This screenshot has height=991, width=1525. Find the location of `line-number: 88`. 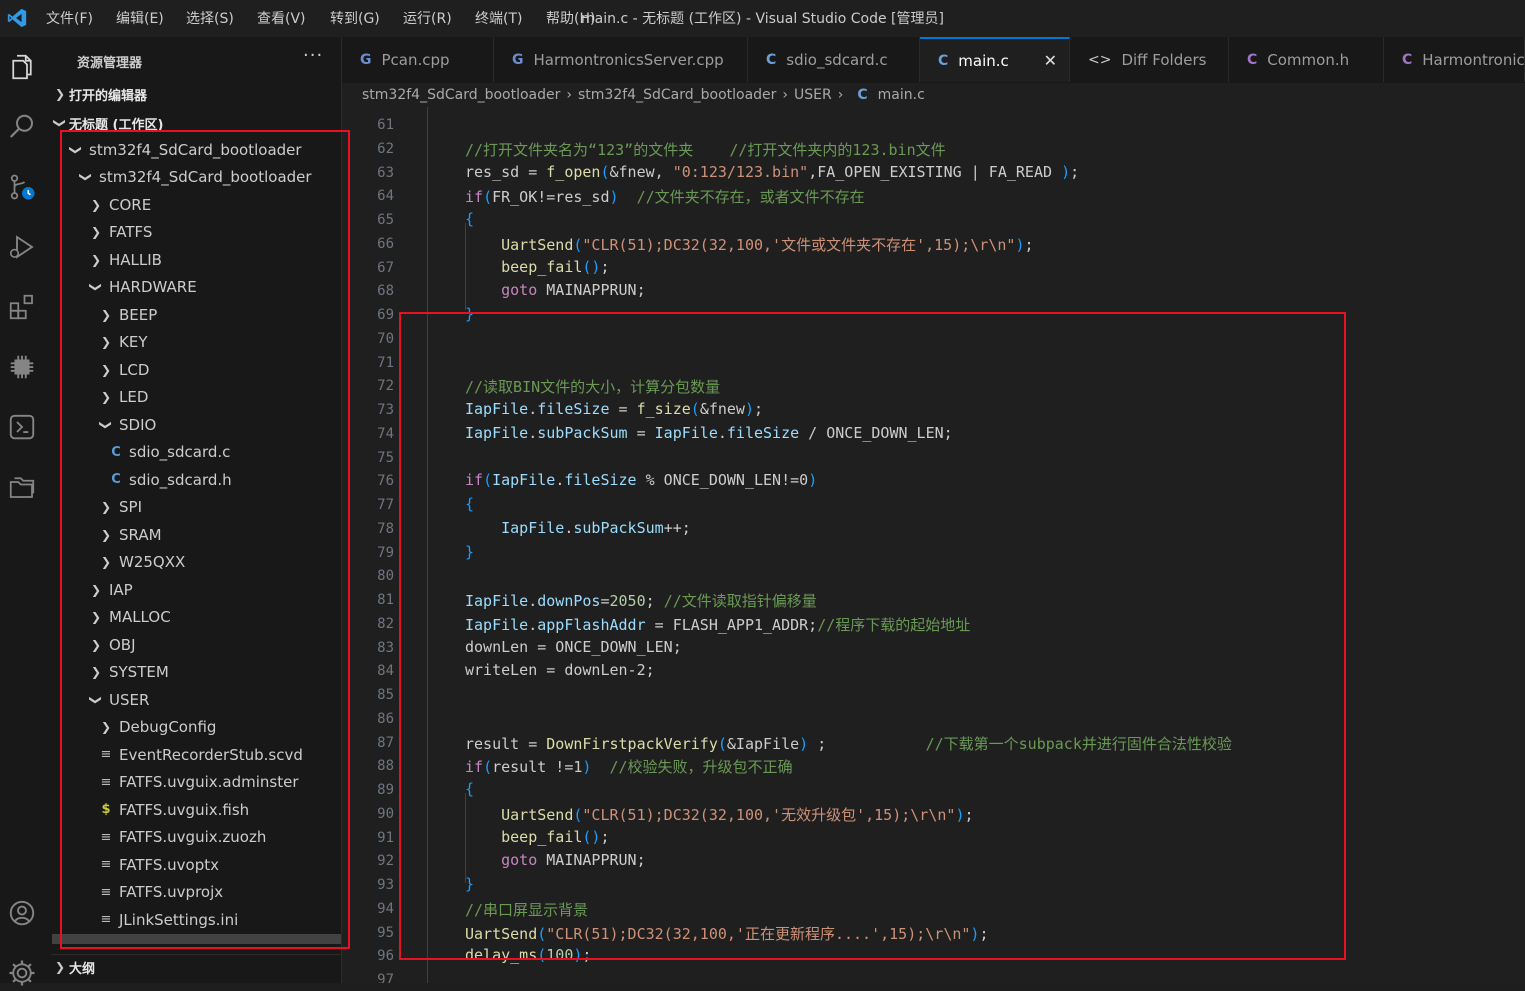

line-number: 88 is located at coordinates (385, 766).